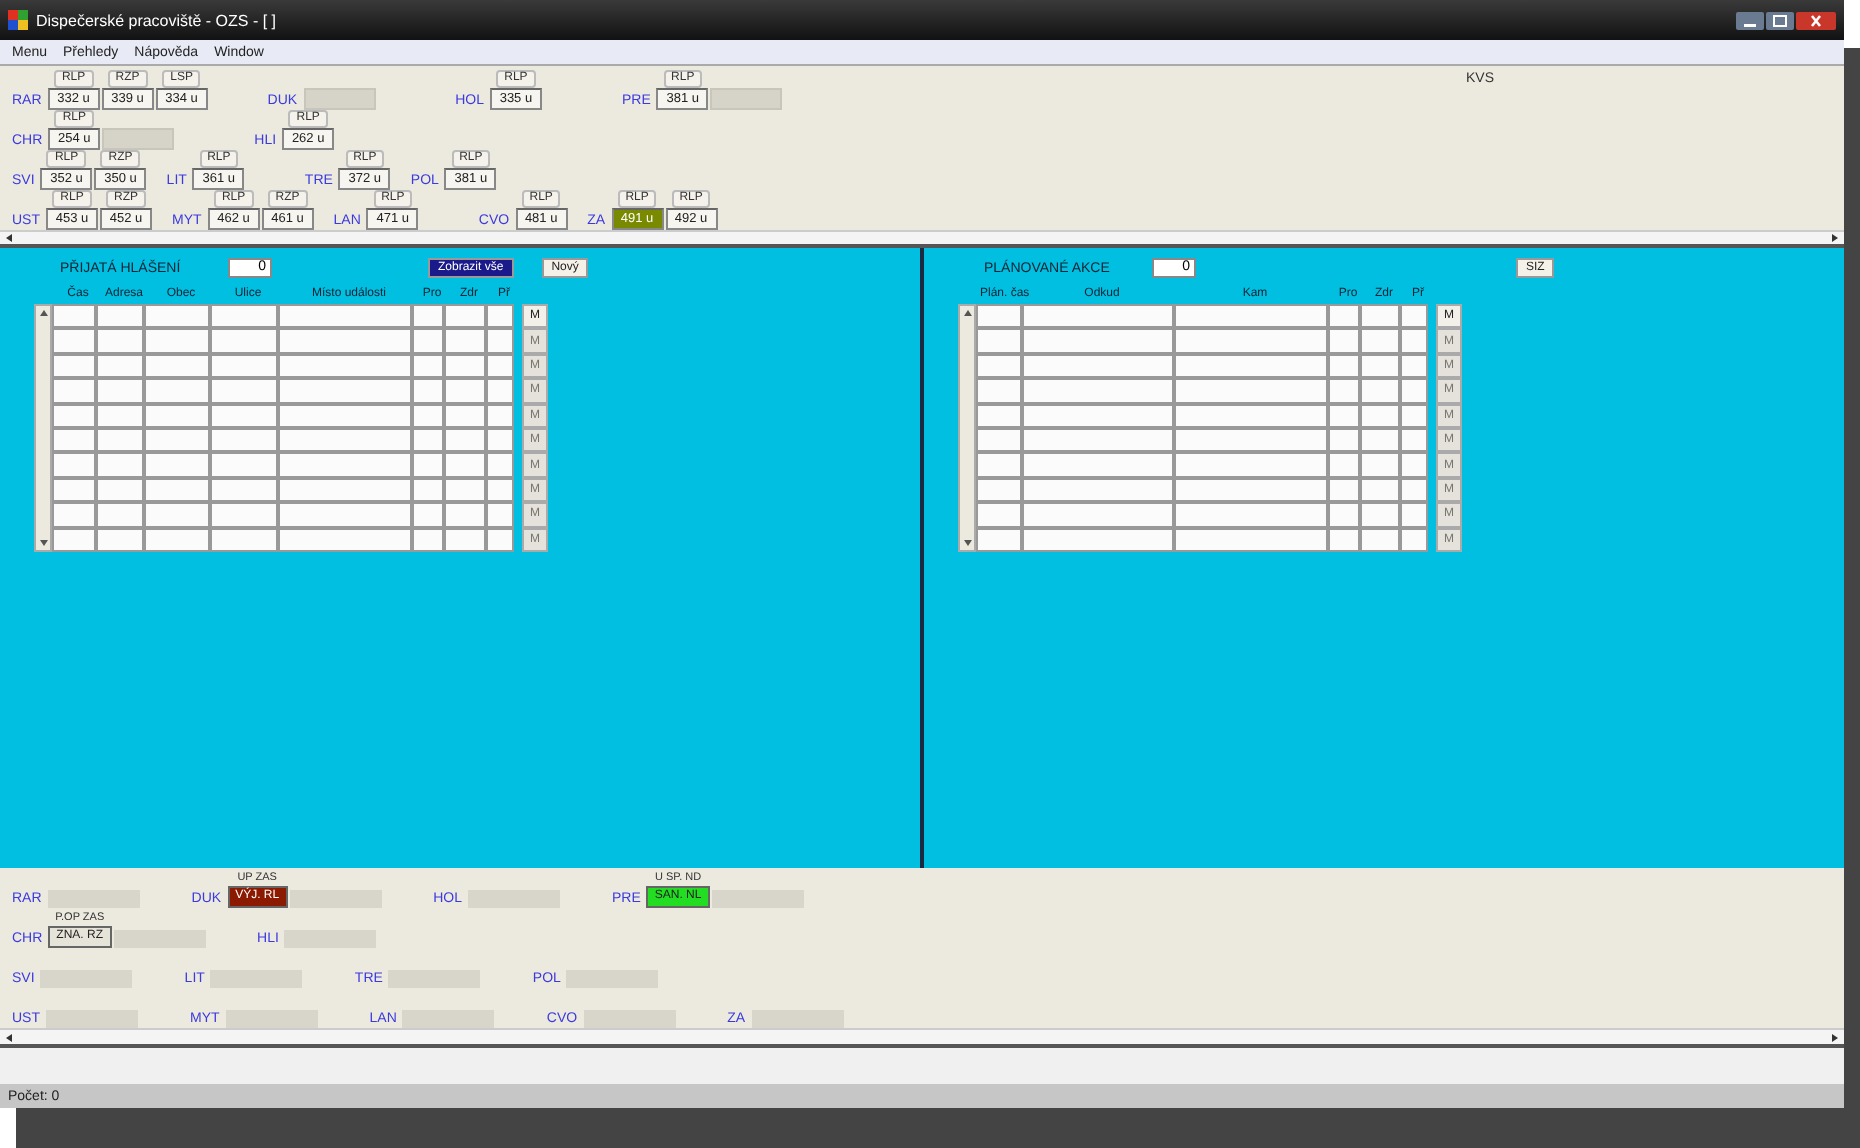 This screenshot has height=1148, width=1860. Describe the element at coordinates (1834, 1037) in the screenshot. I see `right-arrow-icon` at that location.